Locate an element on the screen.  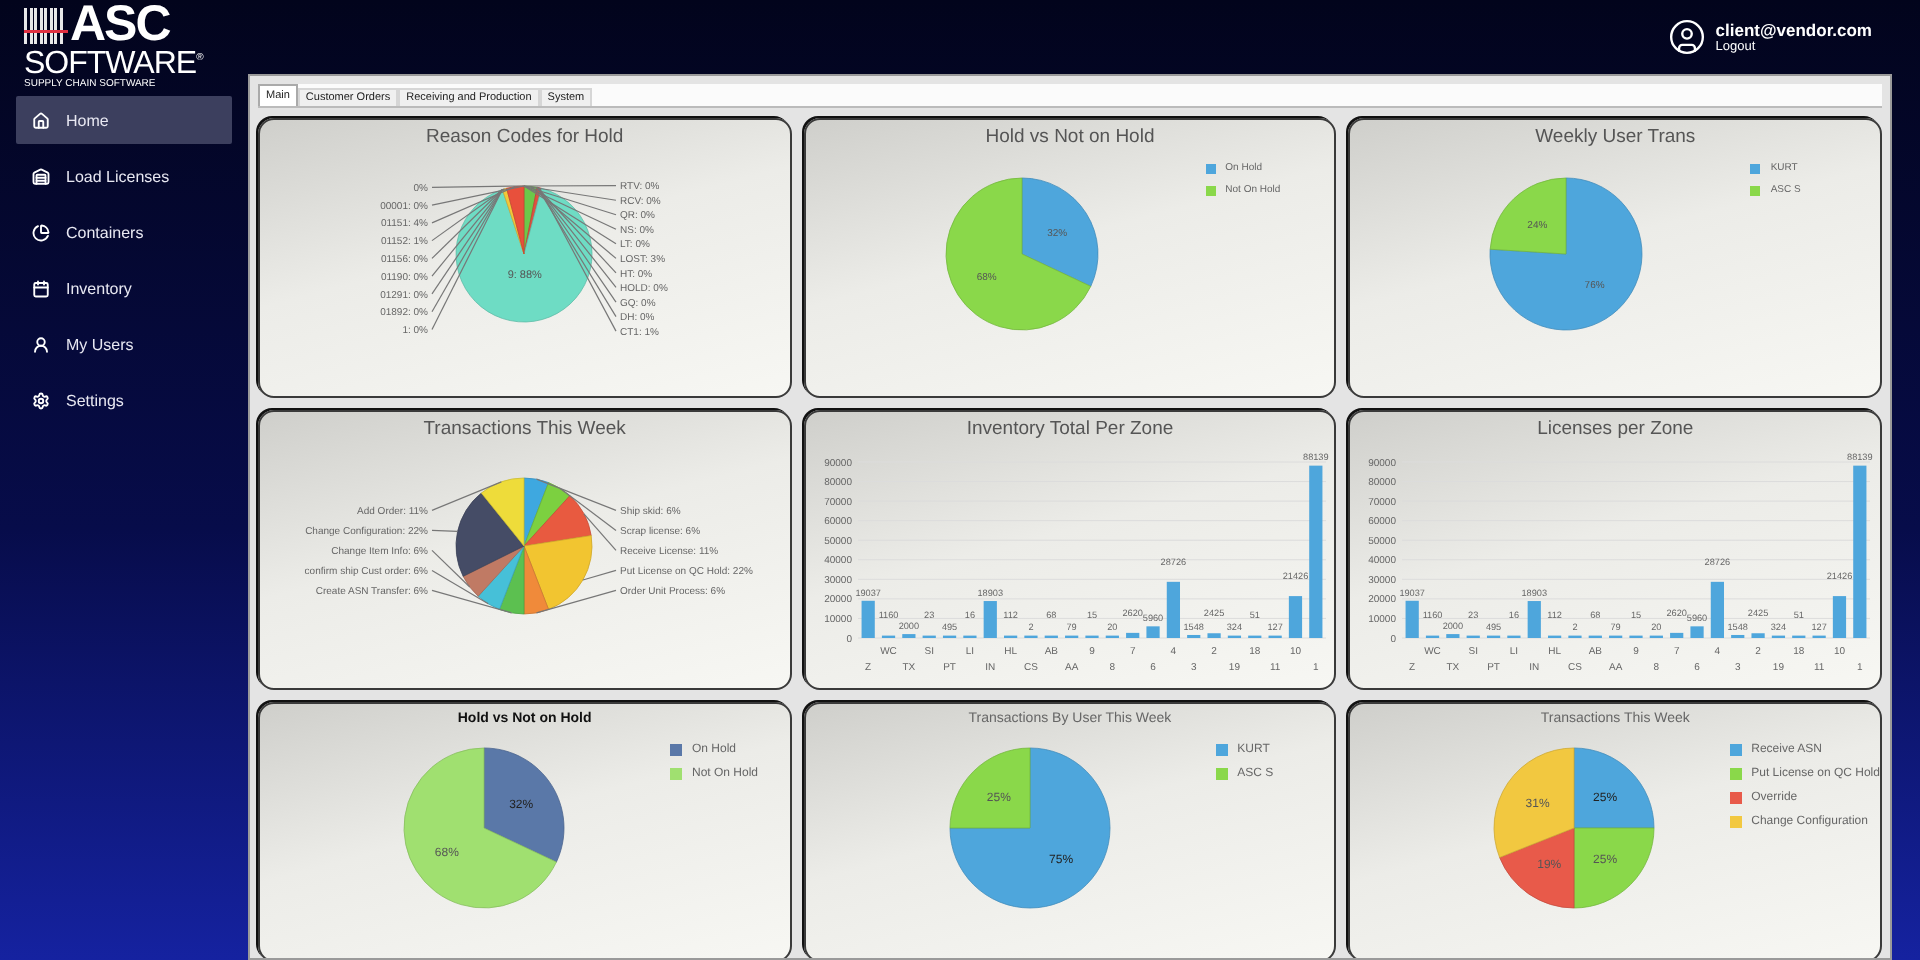
nav-item: Inventory is located at coordinates (124, 288).